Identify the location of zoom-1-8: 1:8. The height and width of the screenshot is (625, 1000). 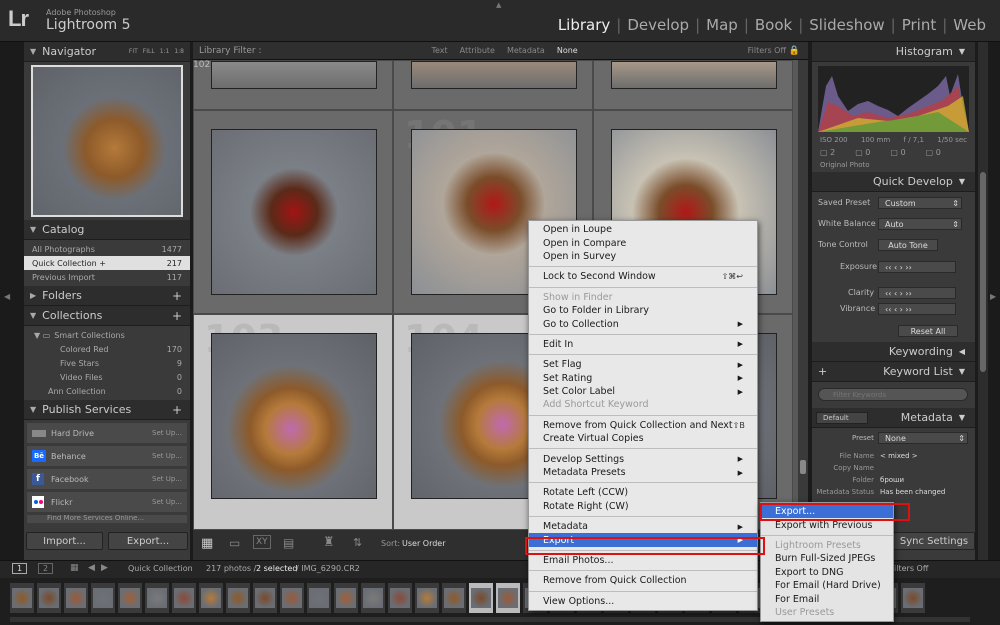
(179, 51).